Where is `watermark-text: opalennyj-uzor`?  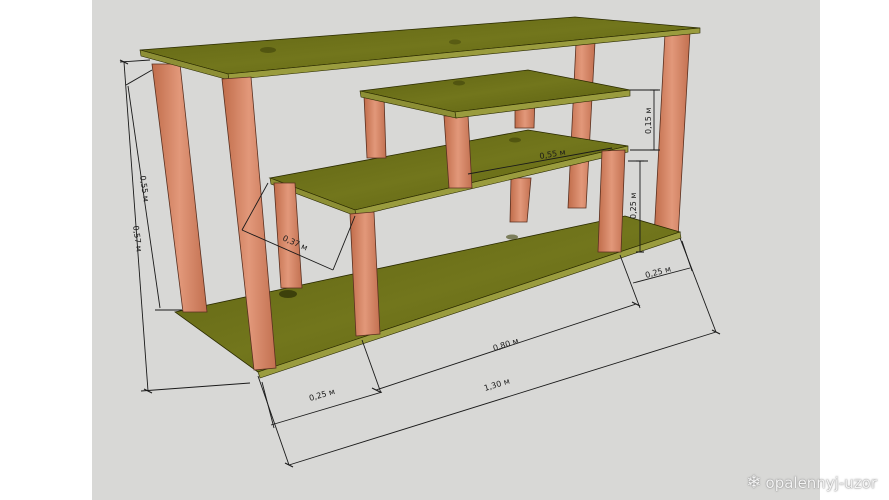 watermark-text: opalennyj-uzor is located at coordinates (821, 483).